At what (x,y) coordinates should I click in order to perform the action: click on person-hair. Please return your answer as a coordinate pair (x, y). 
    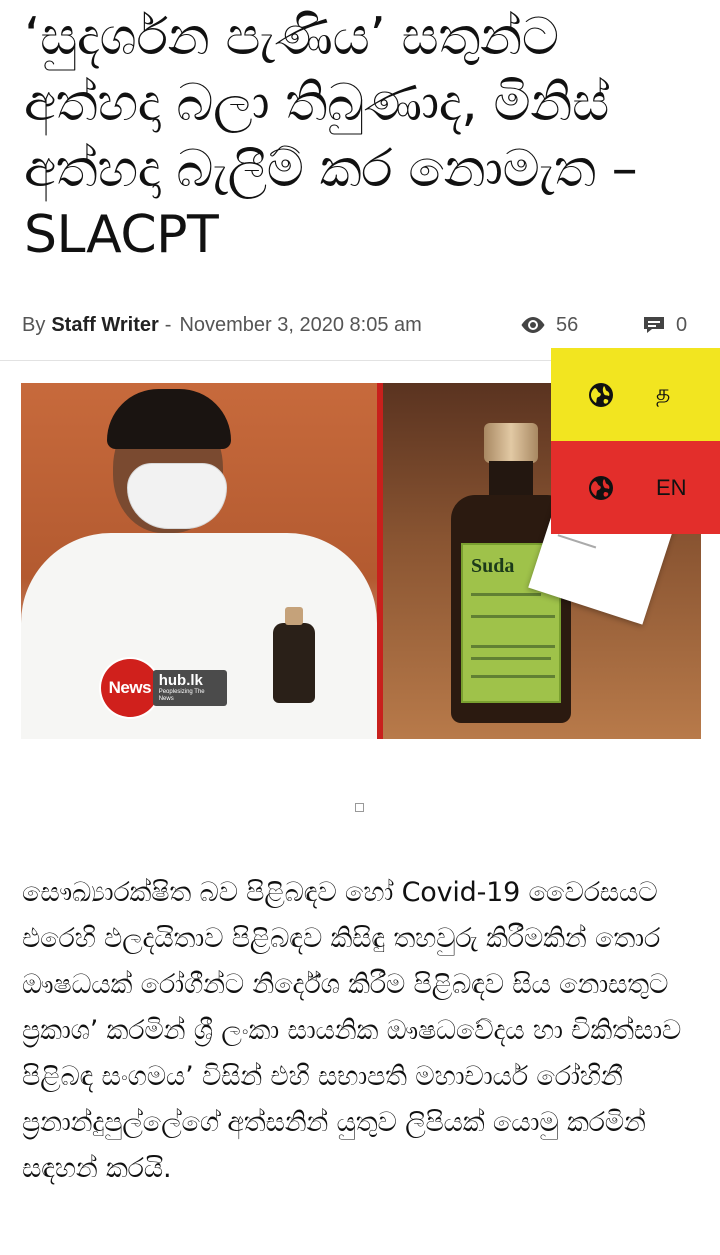
    Looking at the image, I should click on (169, 419).